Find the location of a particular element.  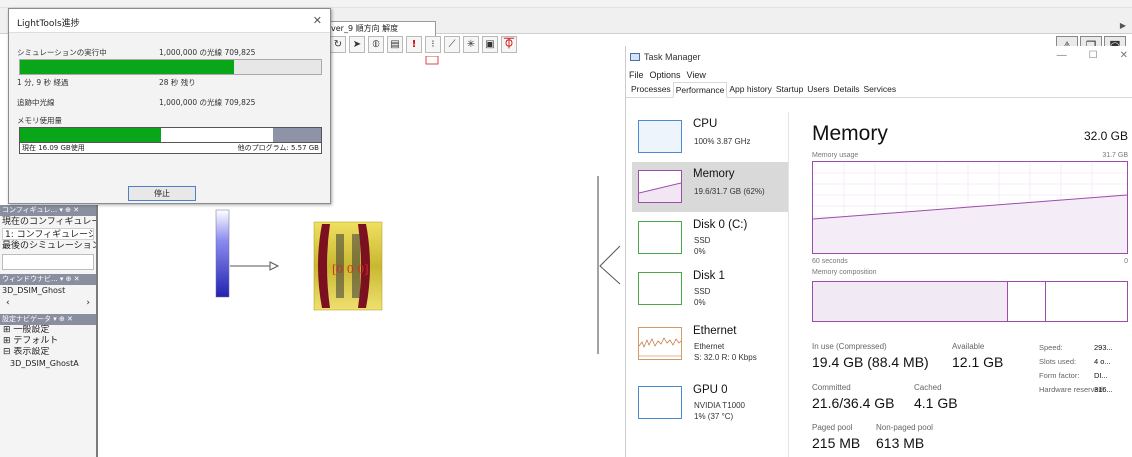

maximize-icon: ☐ is located at coordinates (1093, 55).